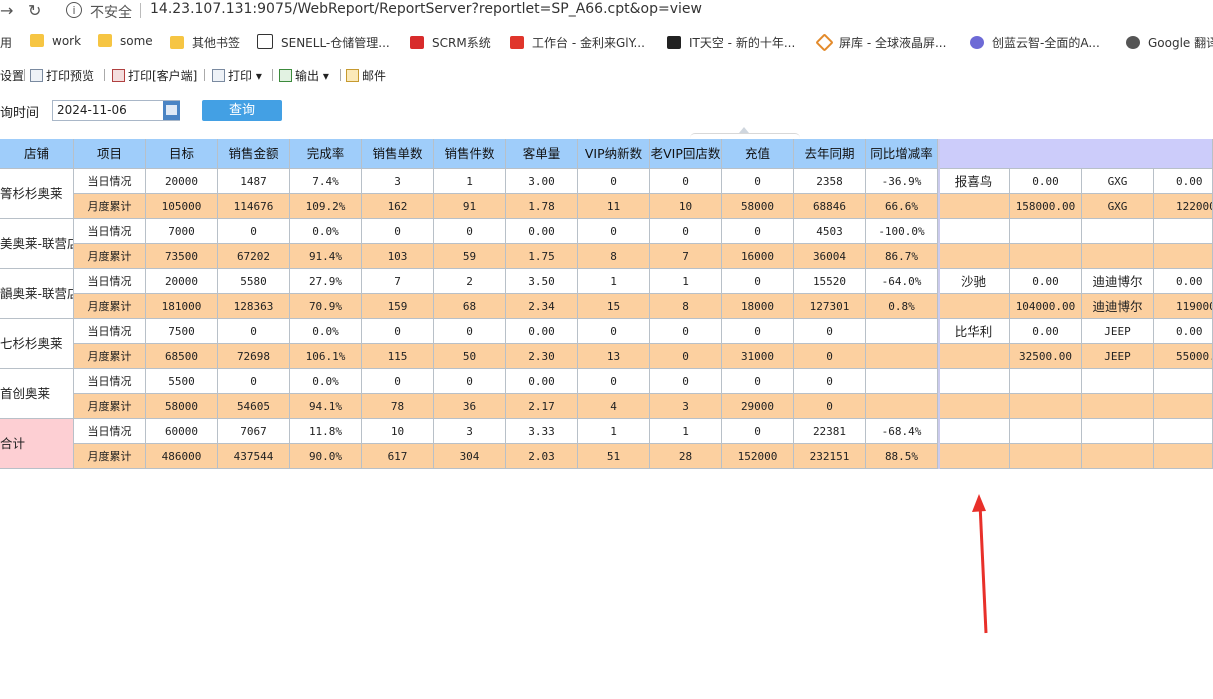  What do you see at coordinates (110, 456) in the screenshot?
I see `row-item-label: 月度累计` at bounding box center [110, 456].